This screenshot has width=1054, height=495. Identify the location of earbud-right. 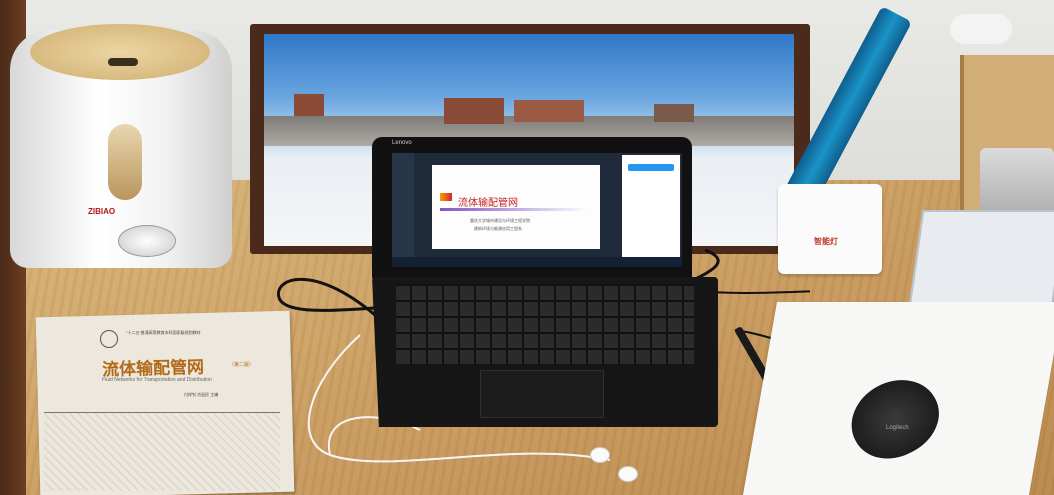
(628, 474).